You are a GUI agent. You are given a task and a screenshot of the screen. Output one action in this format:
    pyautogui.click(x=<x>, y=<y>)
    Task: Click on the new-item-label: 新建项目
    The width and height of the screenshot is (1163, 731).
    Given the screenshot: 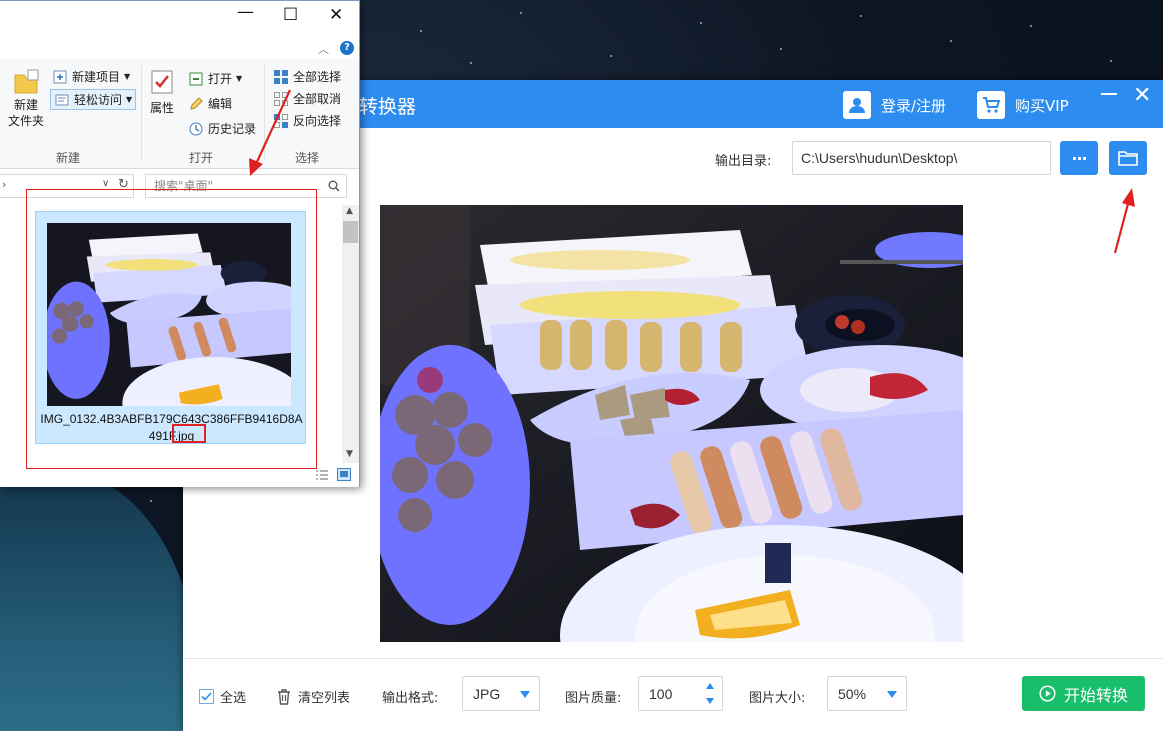 What is the action you would take?
    pyautogui.click(x=96, y=77)
    